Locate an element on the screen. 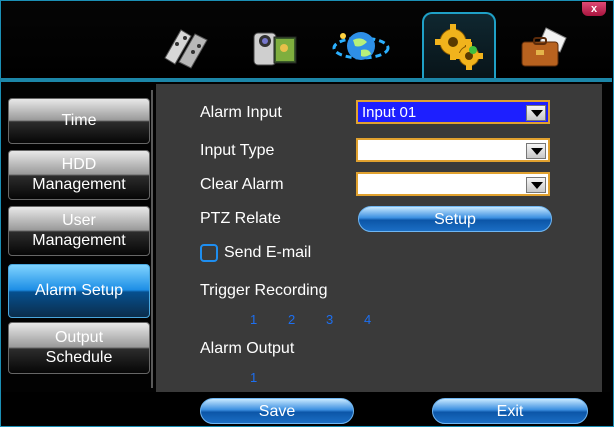 Image resolution: width=614 pixels, height=427 pixels. alarm-input-label: Alarm Input is located at coordinates (241, 112).